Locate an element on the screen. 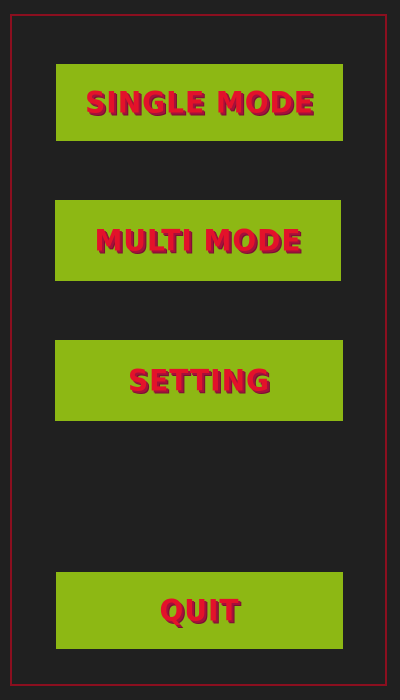 Image resolution: width=400 pixels, height=700 pixels. single-mode-label: SINGLE MODE is located at coordinates (199, 102).